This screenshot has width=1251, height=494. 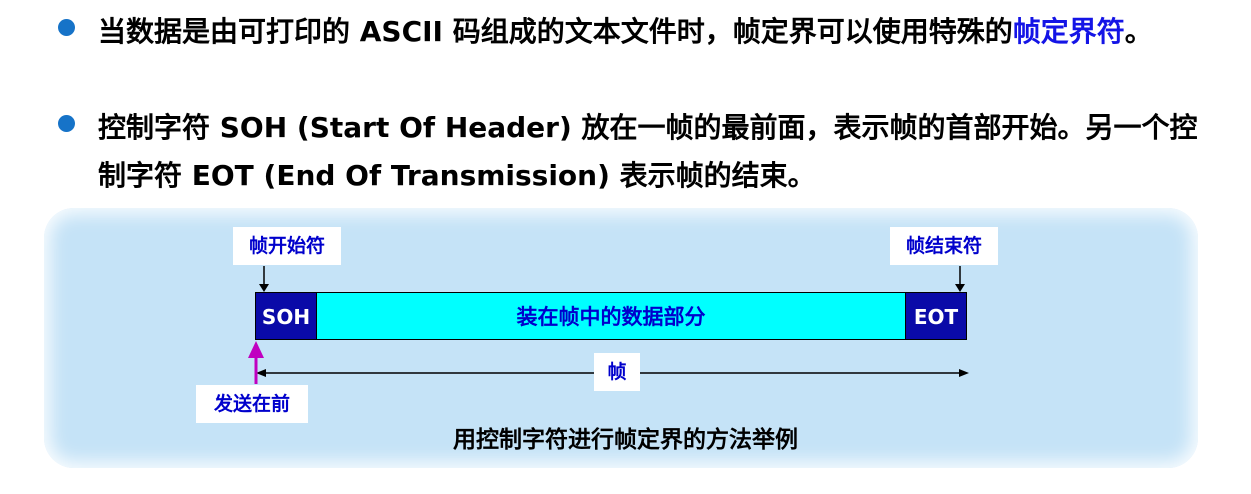 What do you see at coordinates (252, 404) in the screenshot?
I see `send-first-label: 发送在前` at bounding box center [252, 404].